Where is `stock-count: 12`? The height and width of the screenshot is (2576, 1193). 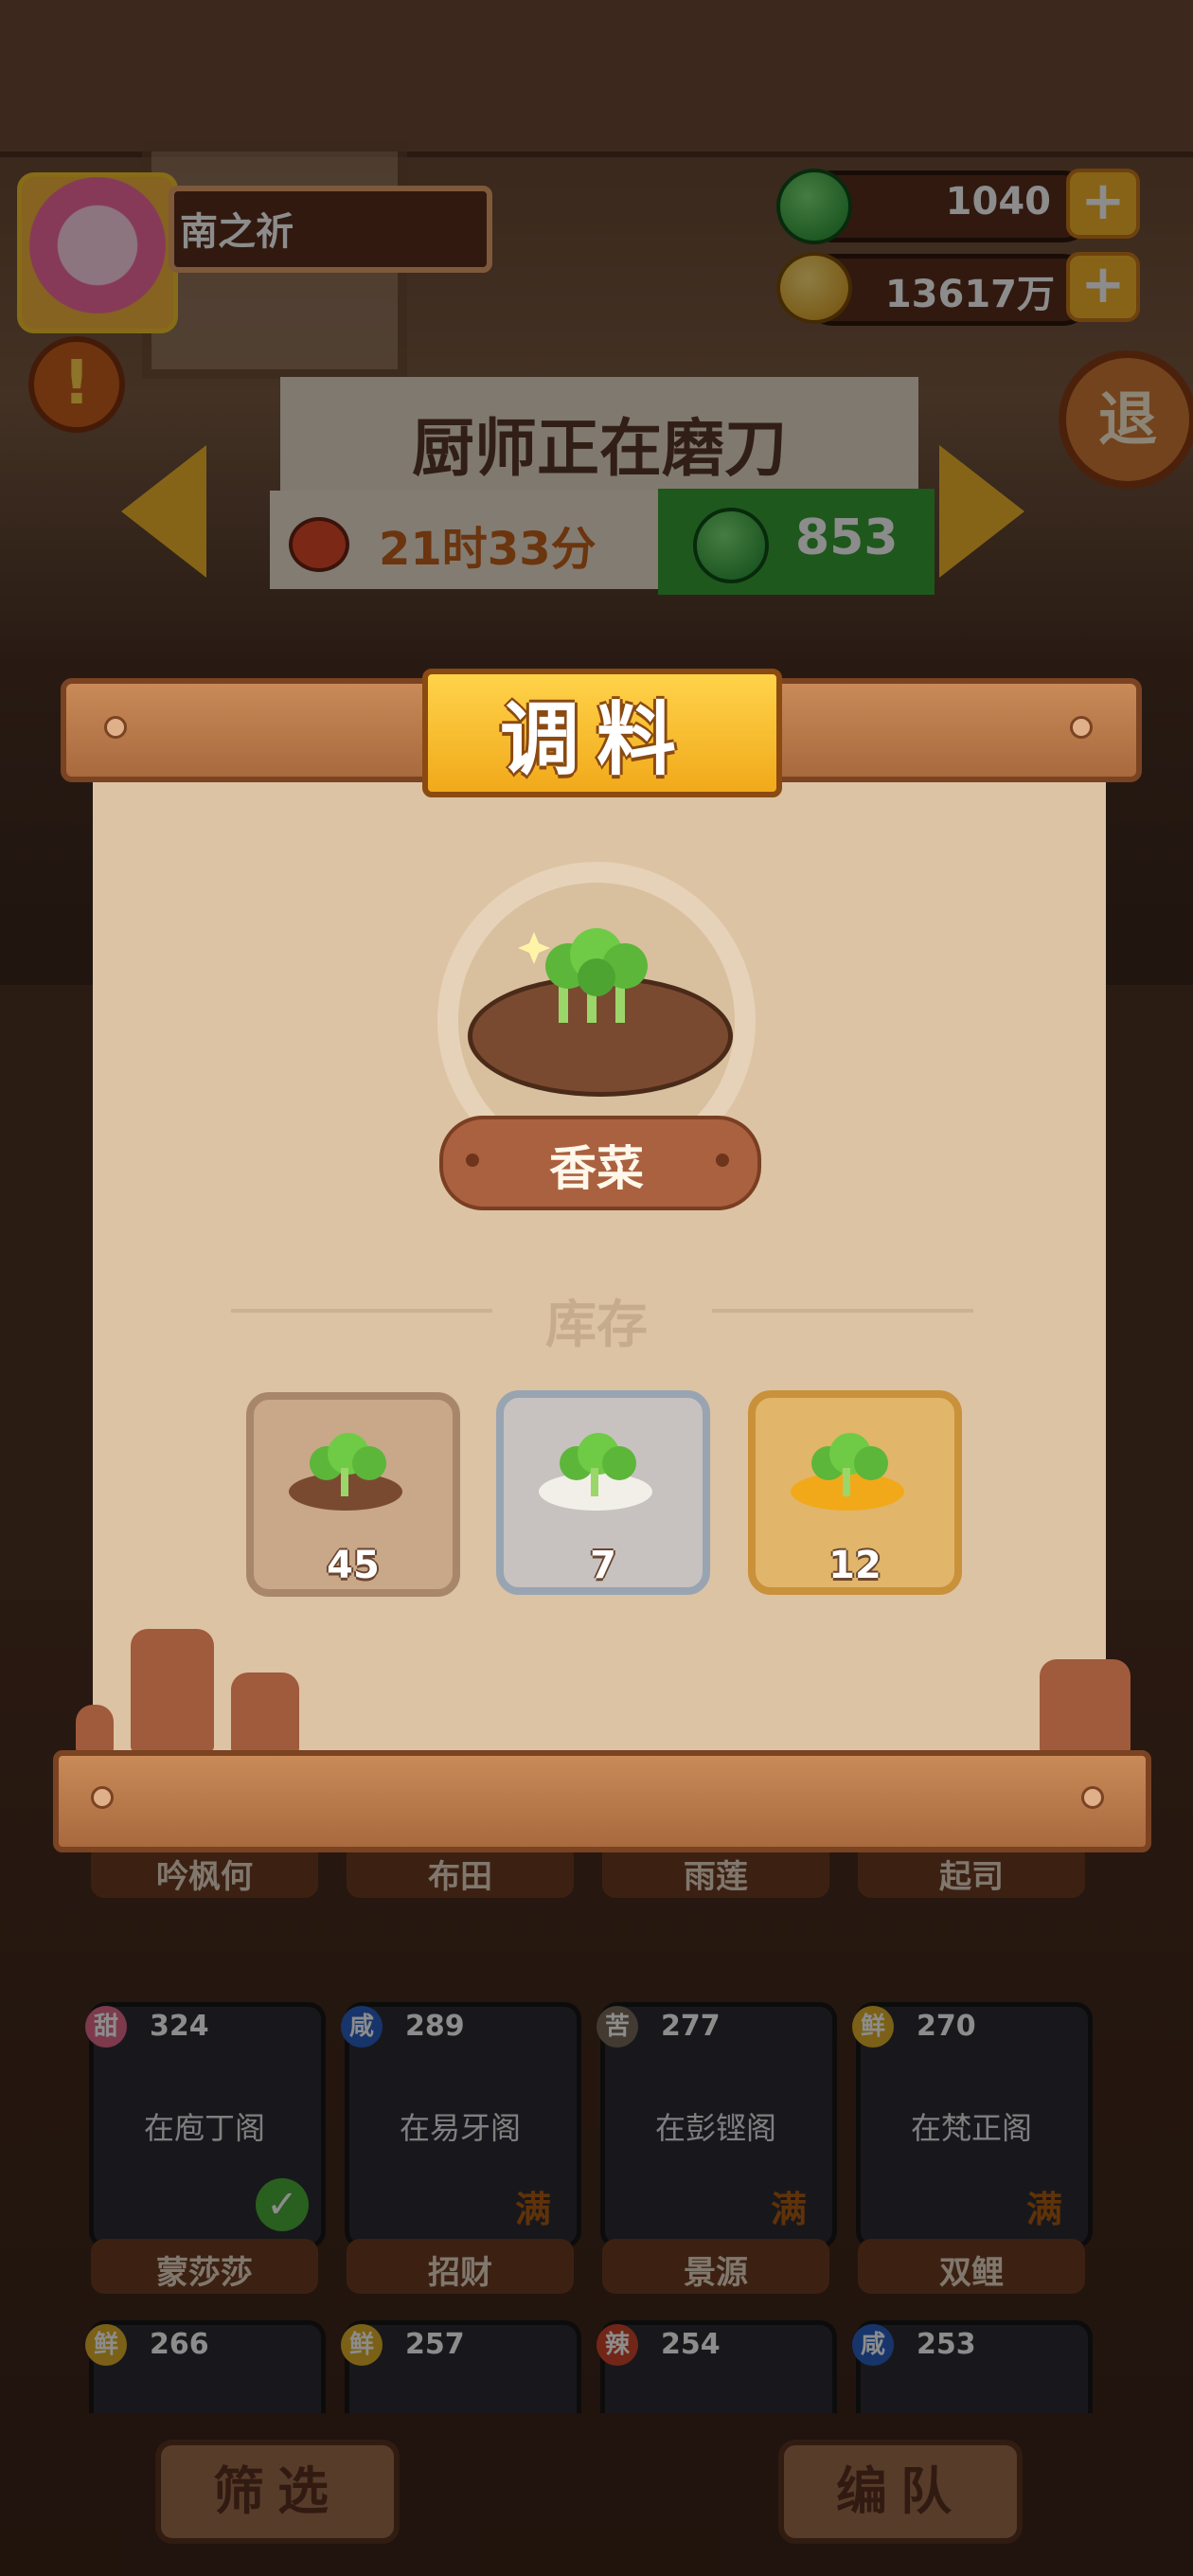
stock-count: 12 is located at coordinates (854, 1565).